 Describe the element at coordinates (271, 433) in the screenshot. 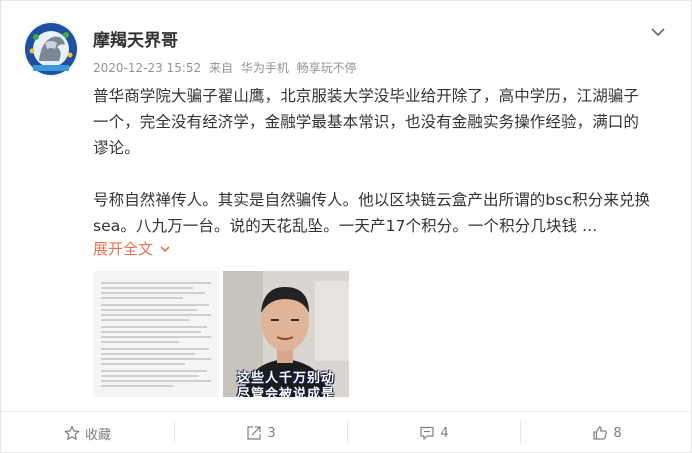

I see `repost-count: 3` at that location.